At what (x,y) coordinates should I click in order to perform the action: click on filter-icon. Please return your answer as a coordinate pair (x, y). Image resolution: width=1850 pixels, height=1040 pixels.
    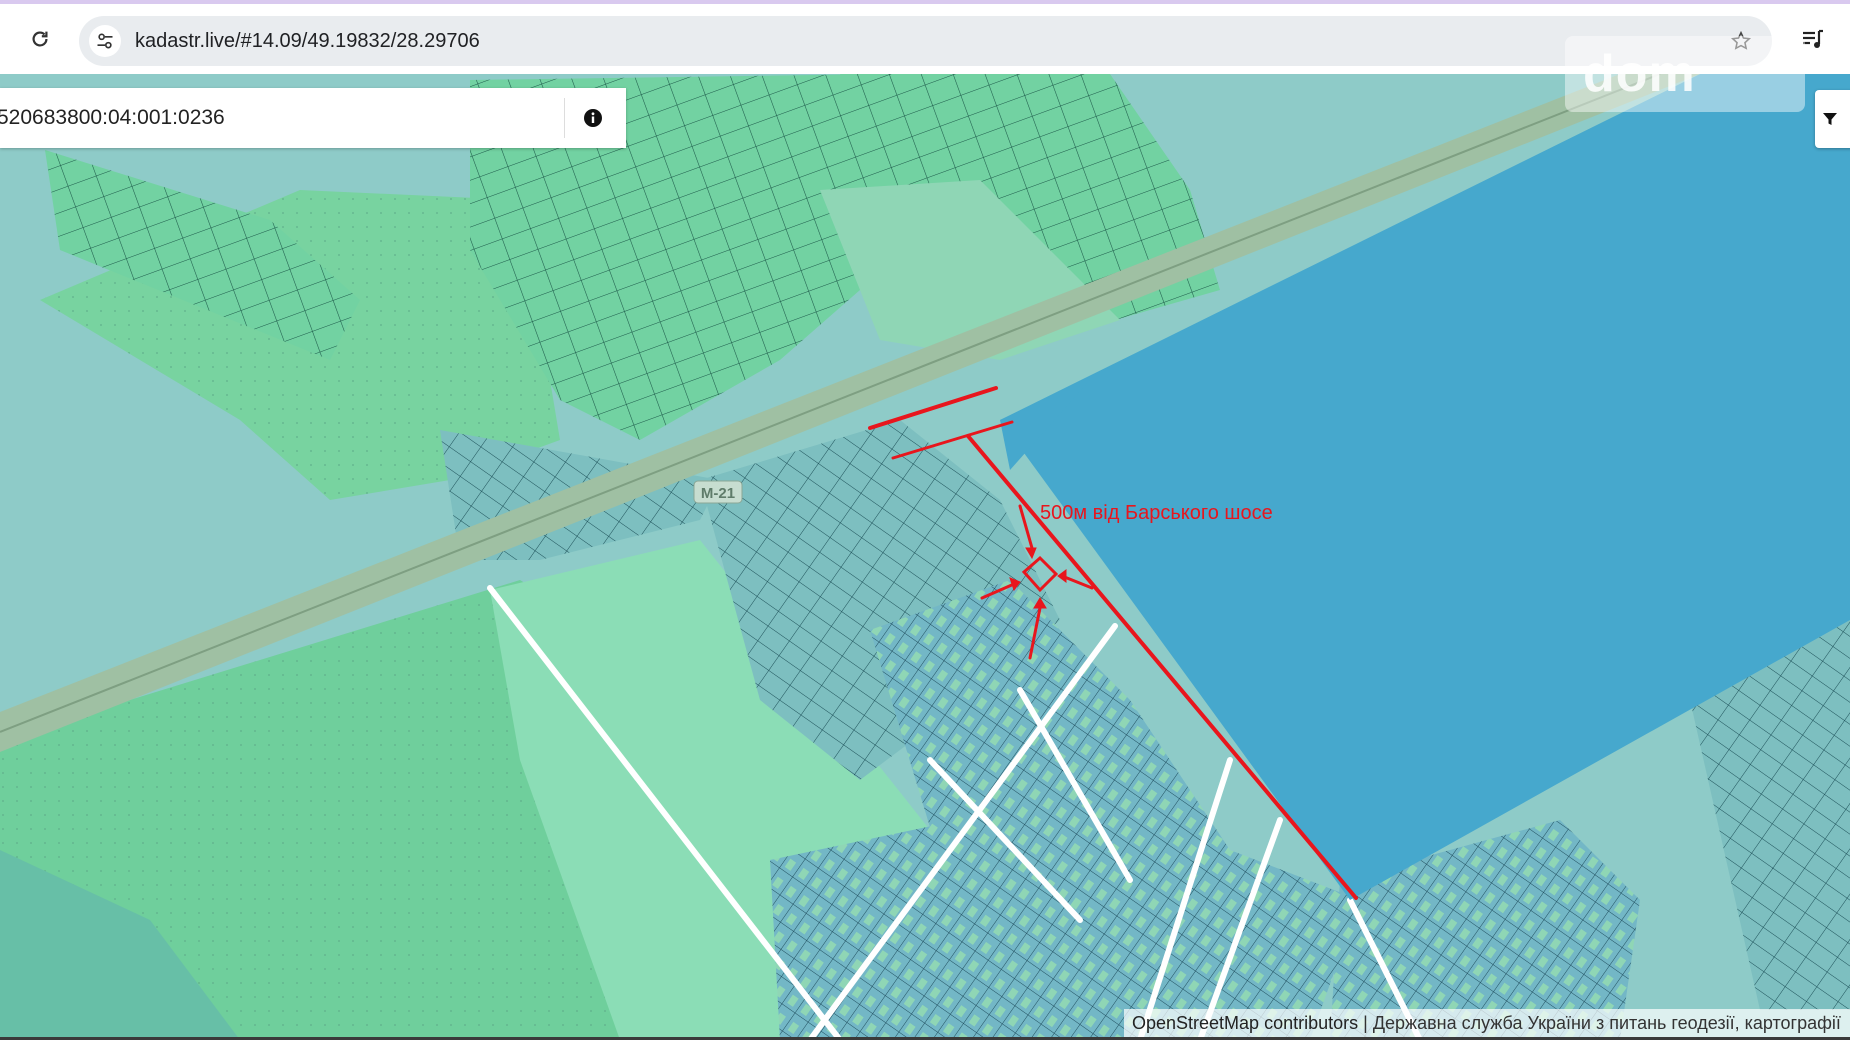
    Looking at the image, I should click on (1830, 119).